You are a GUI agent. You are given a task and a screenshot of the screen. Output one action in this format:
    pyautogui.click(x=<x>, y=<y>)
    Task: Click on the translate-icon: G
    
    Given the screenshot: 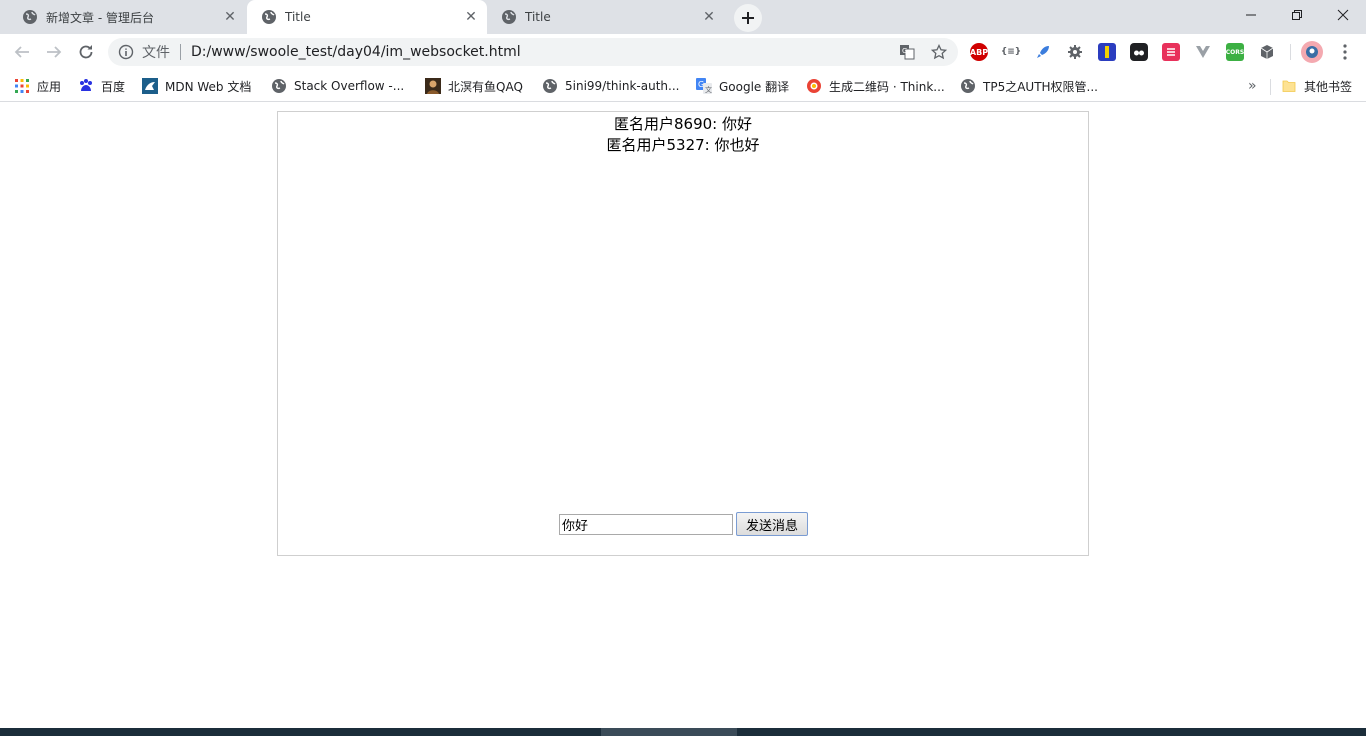 What is the action you would take?
    pyautogui.click(x=907, y=52)
    